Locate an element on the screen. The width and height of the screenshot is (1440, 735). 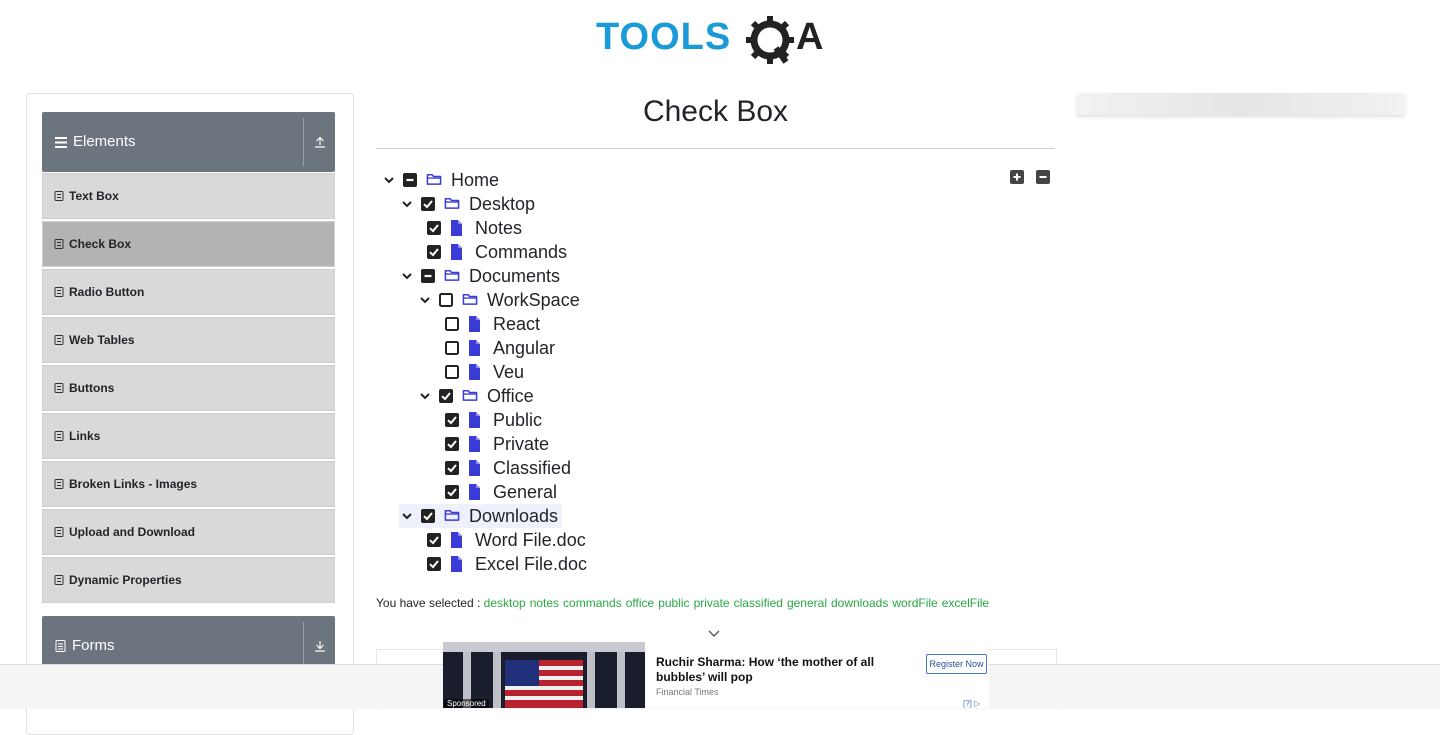
menu-item-label: Text Box is located at coordinates (94, 196).